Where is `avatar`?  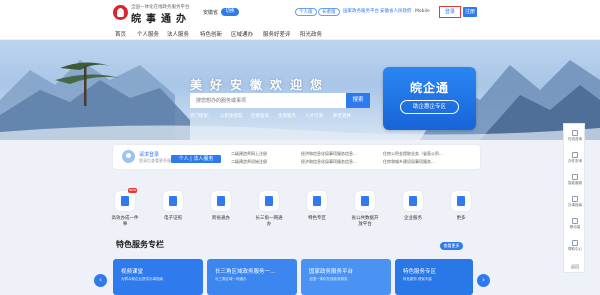
avatar is located at coordinates (128, 156).